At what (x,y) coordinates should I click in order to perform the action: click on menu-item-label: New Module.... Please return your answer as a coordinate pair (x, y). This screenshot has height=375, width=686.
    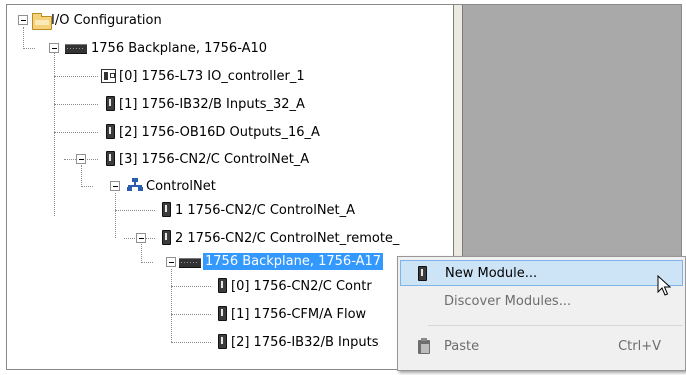
    Looking at the image, I should click on (491, 273).